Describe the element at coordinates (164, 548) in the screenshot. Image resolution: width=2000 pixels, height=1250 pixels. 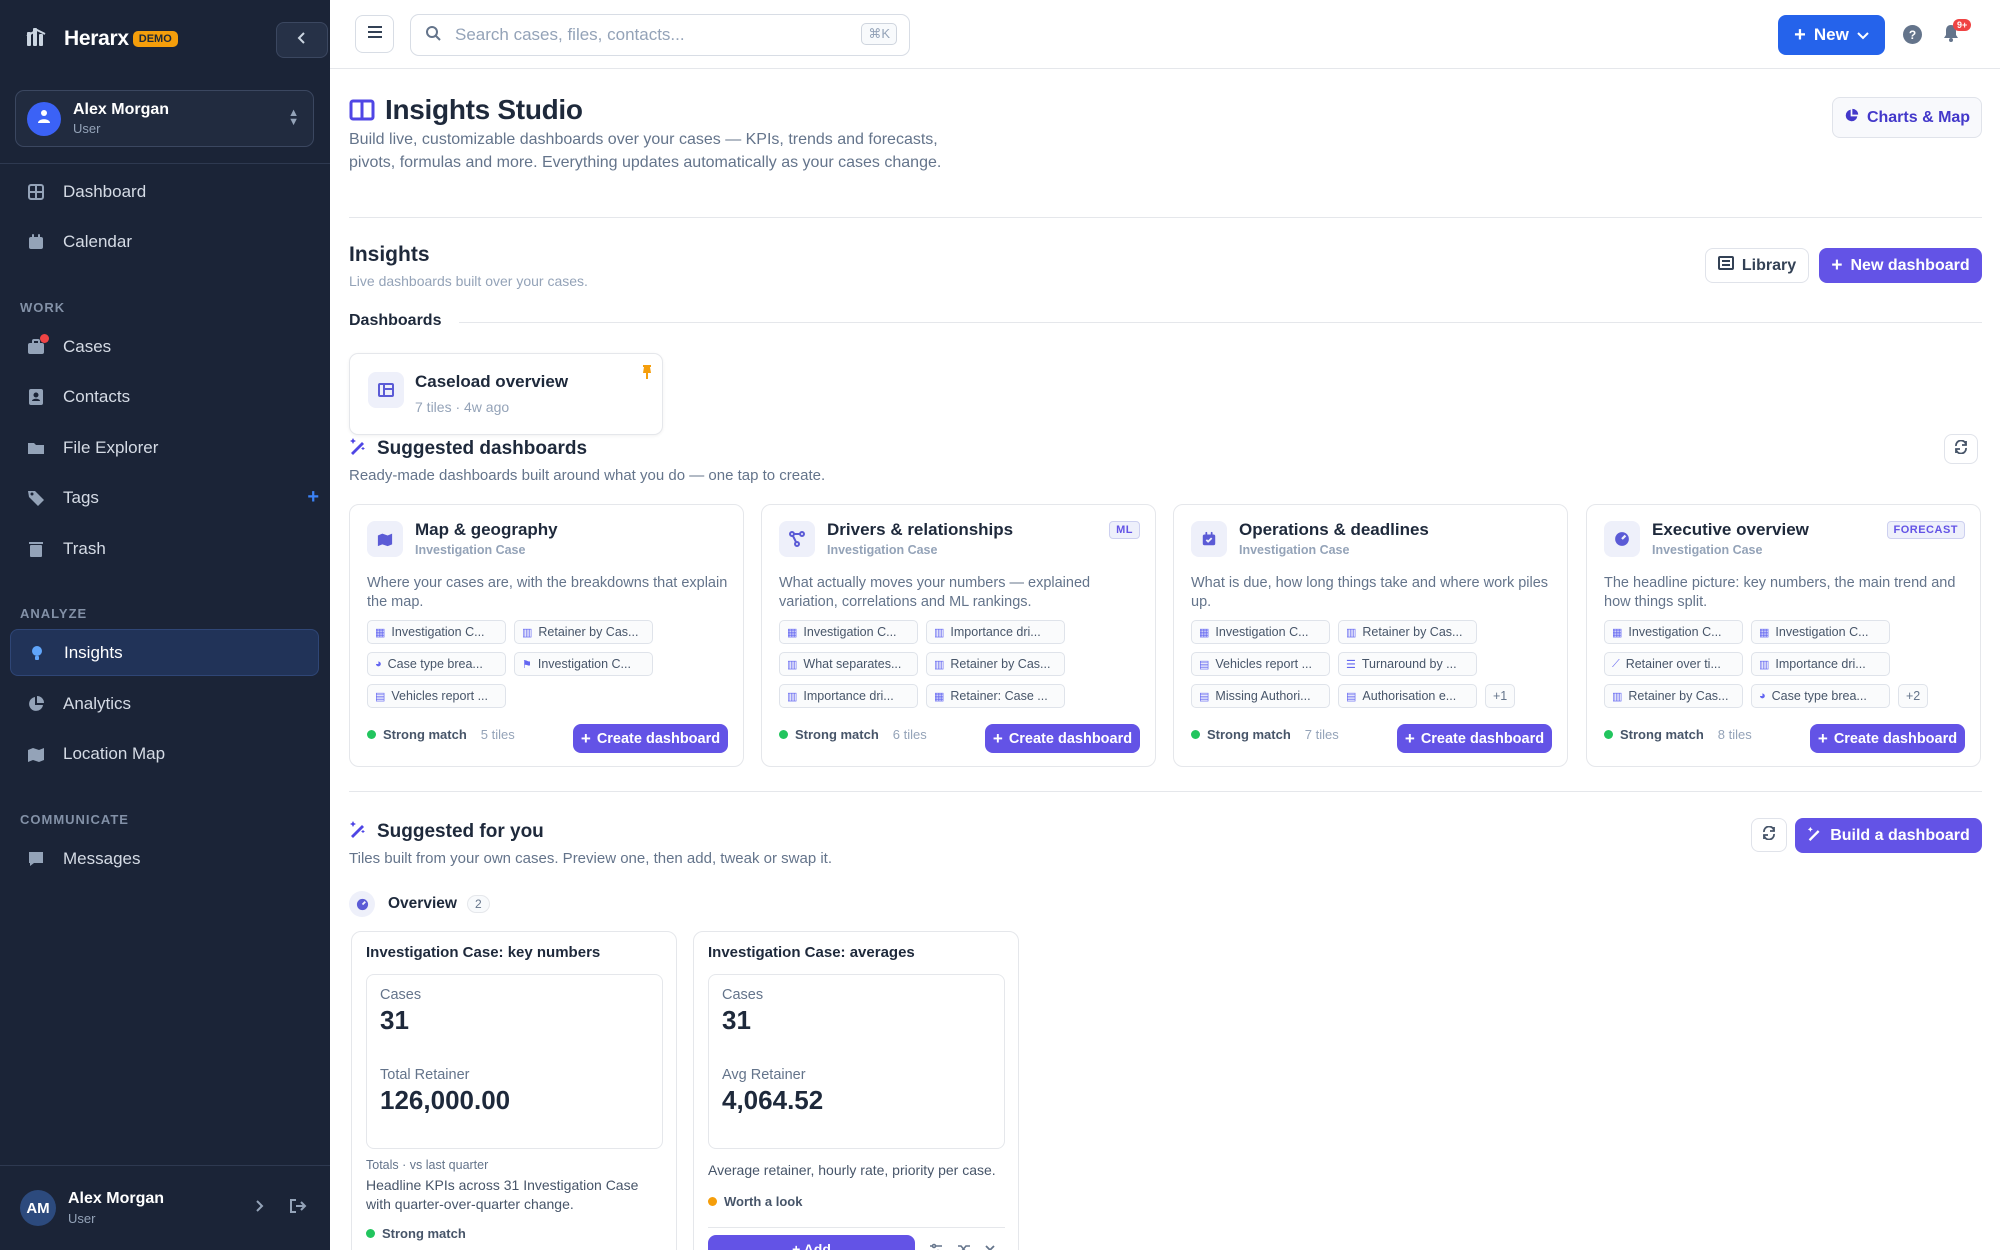
I see `nav-trash: Trash` at that location.